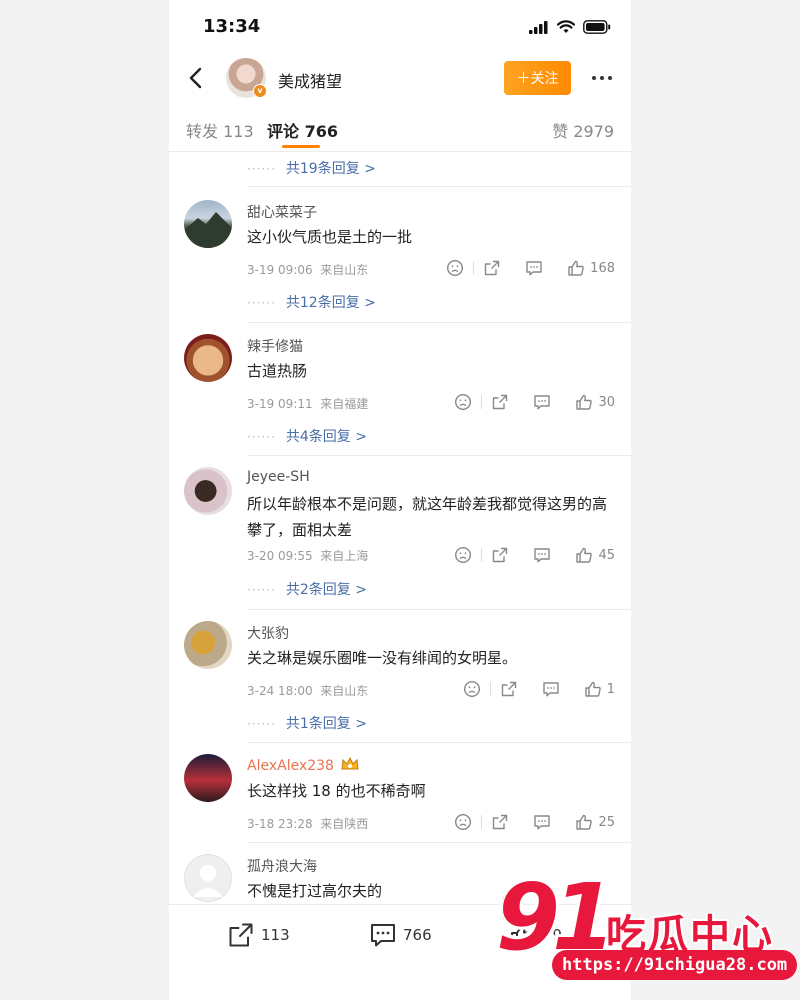  I want to click on comment-text: 关之琳是娱乐圈唯一没有绯闻的女明星。, so click(382, 658).